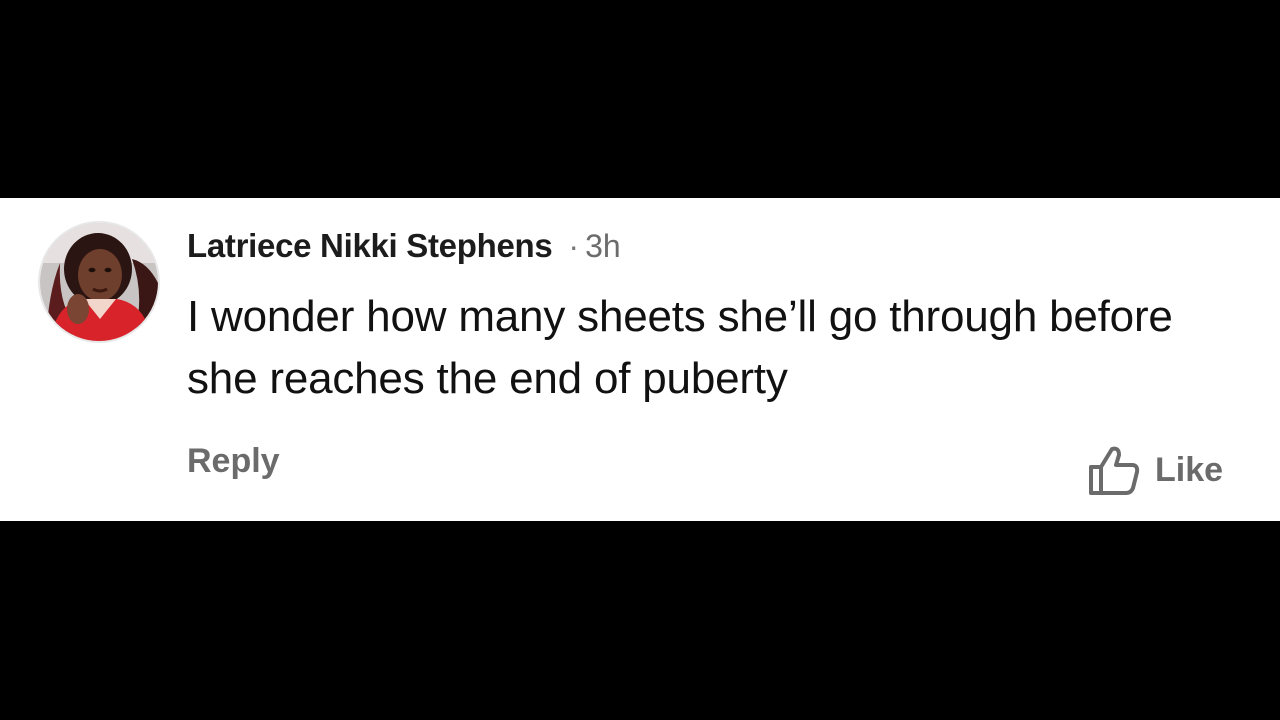 The height and width of the screenshot is (720, 1280). What do you see at coordinates (603, 245) in the screenshot?
I see `timestamp: 3h` at bounding box center [603, 245].